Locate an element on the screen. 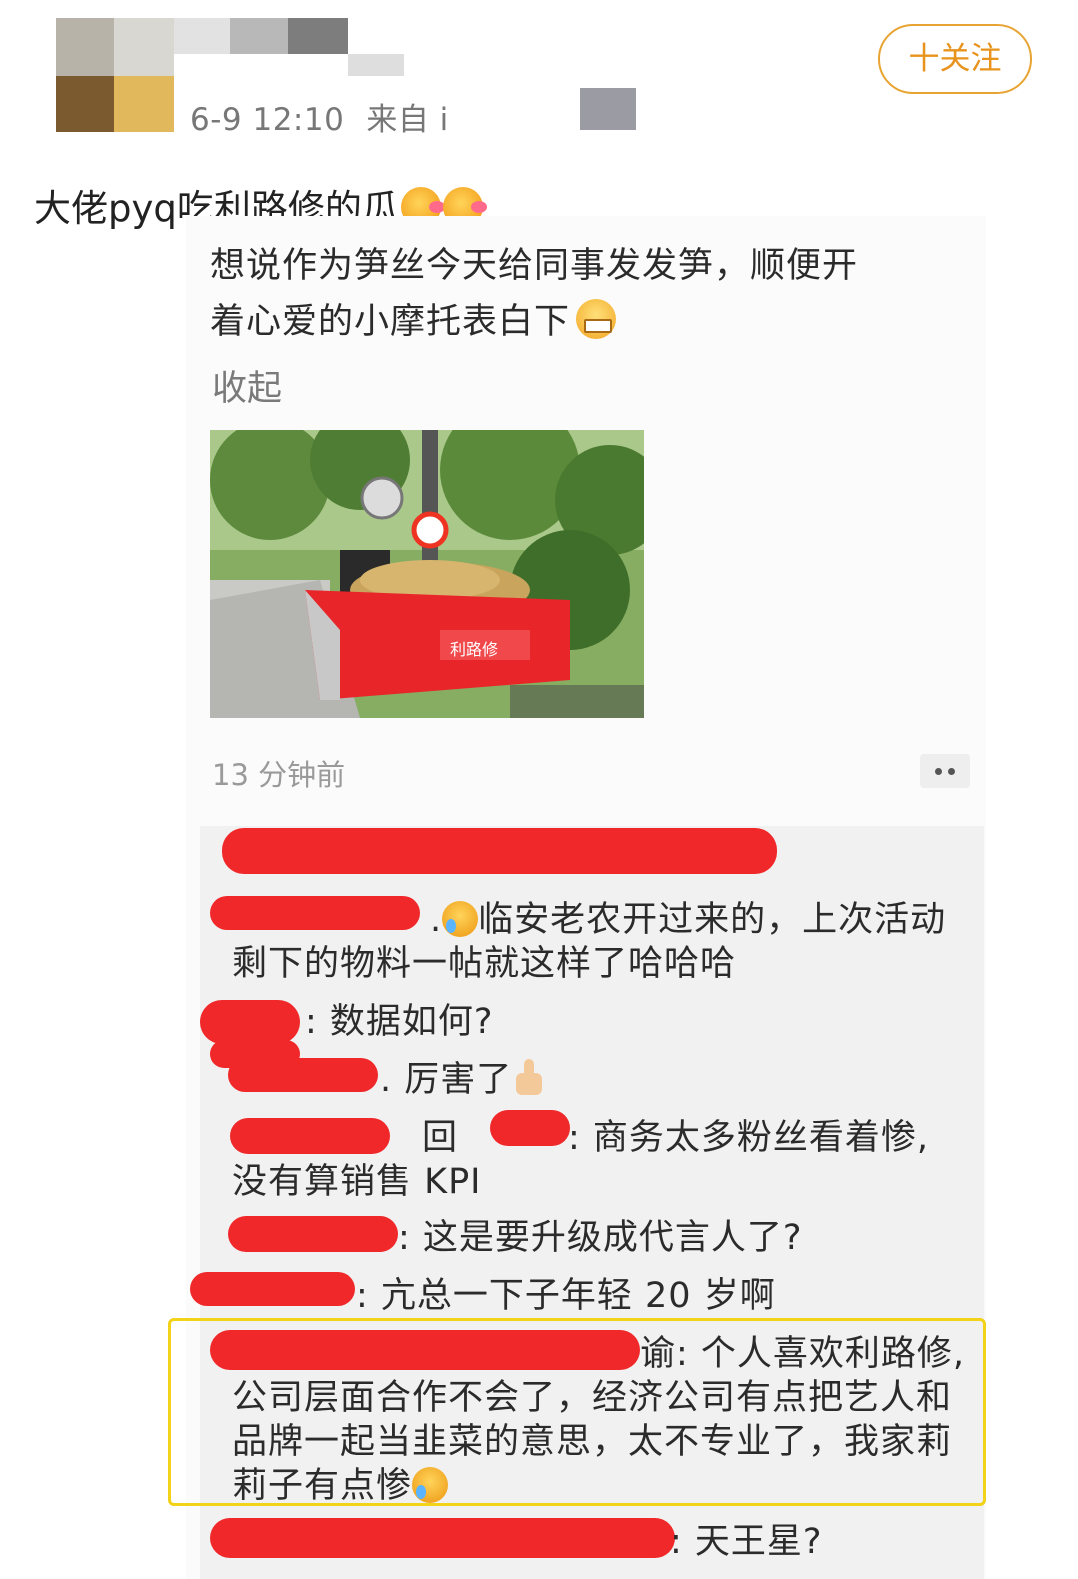 The width and height of the screenshot is (1078, 1579). comment-line: 莉子有点惨 is located at coordinates (340, 1486).